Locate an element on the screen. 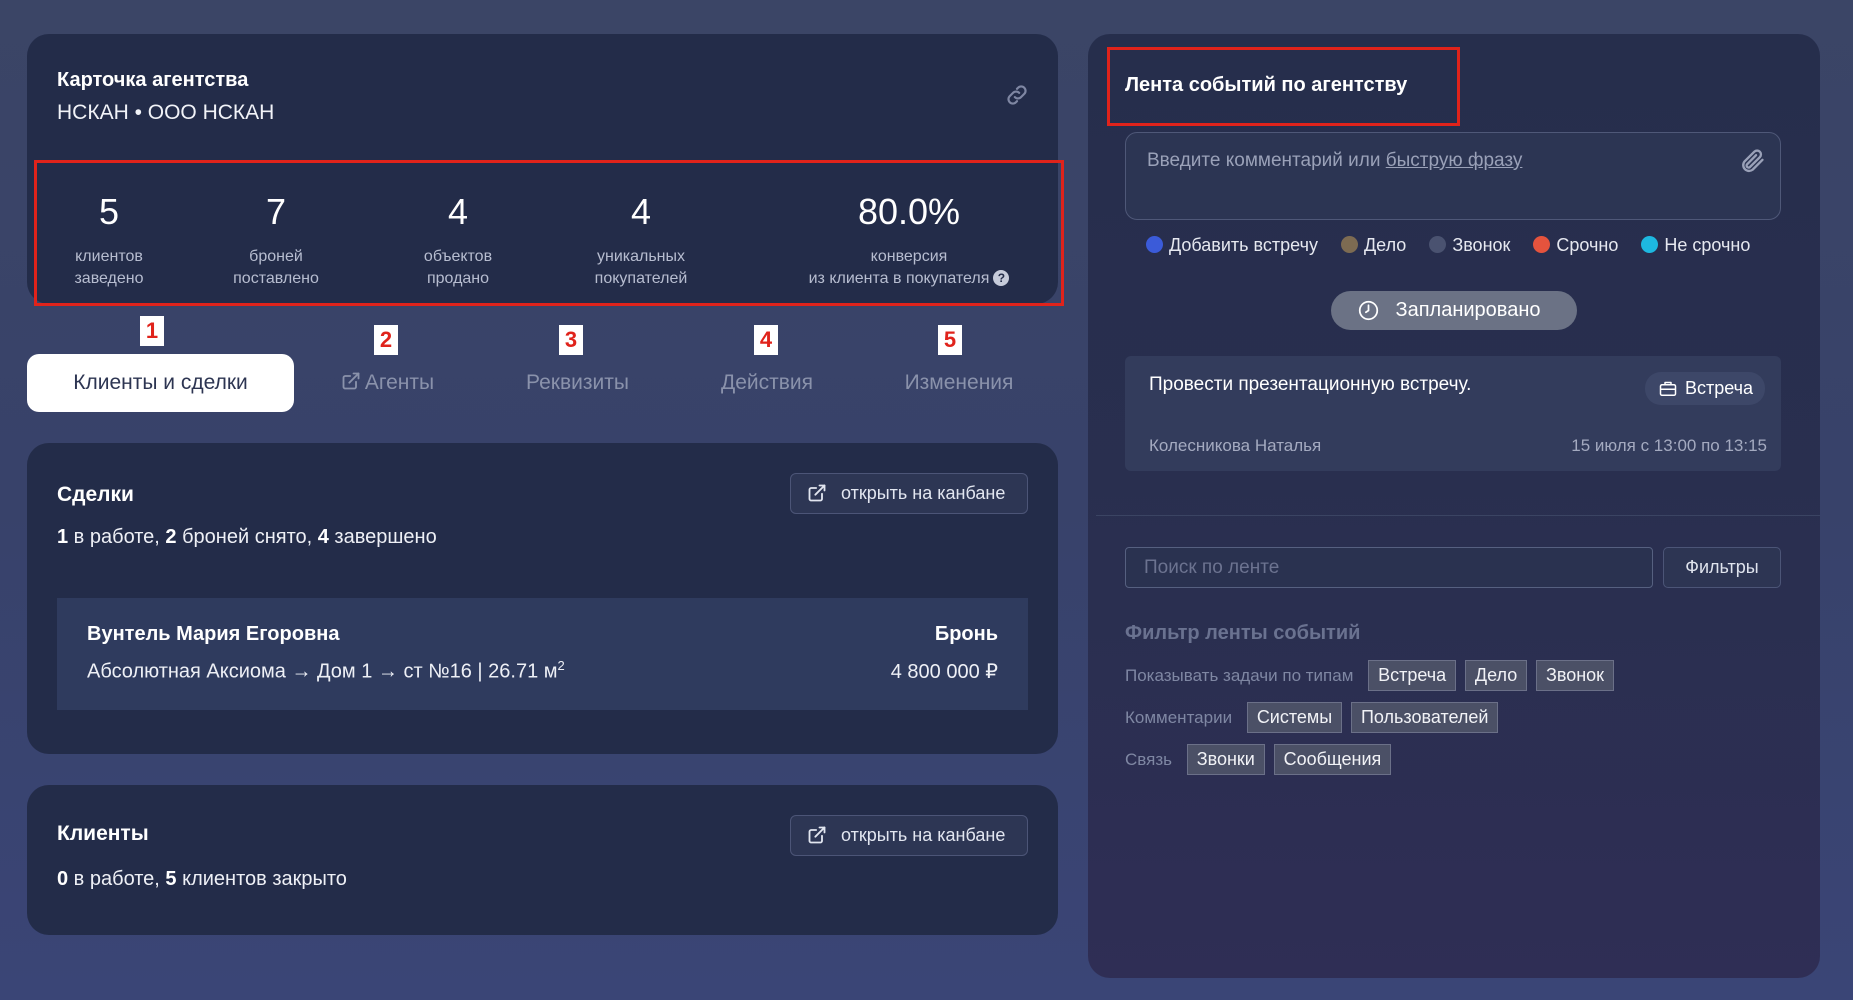 Image resolution: width=1853 pixels, height=1000 pixels. chip-users: Пользователей is located at coordinates (1424, 717).